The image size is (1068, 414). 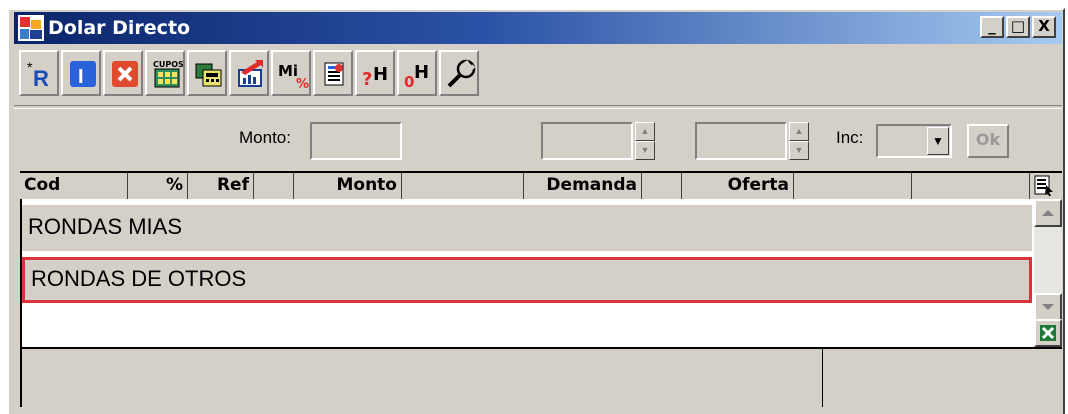 I want to click on excel-x-icon, so click(x=1048, y=333).